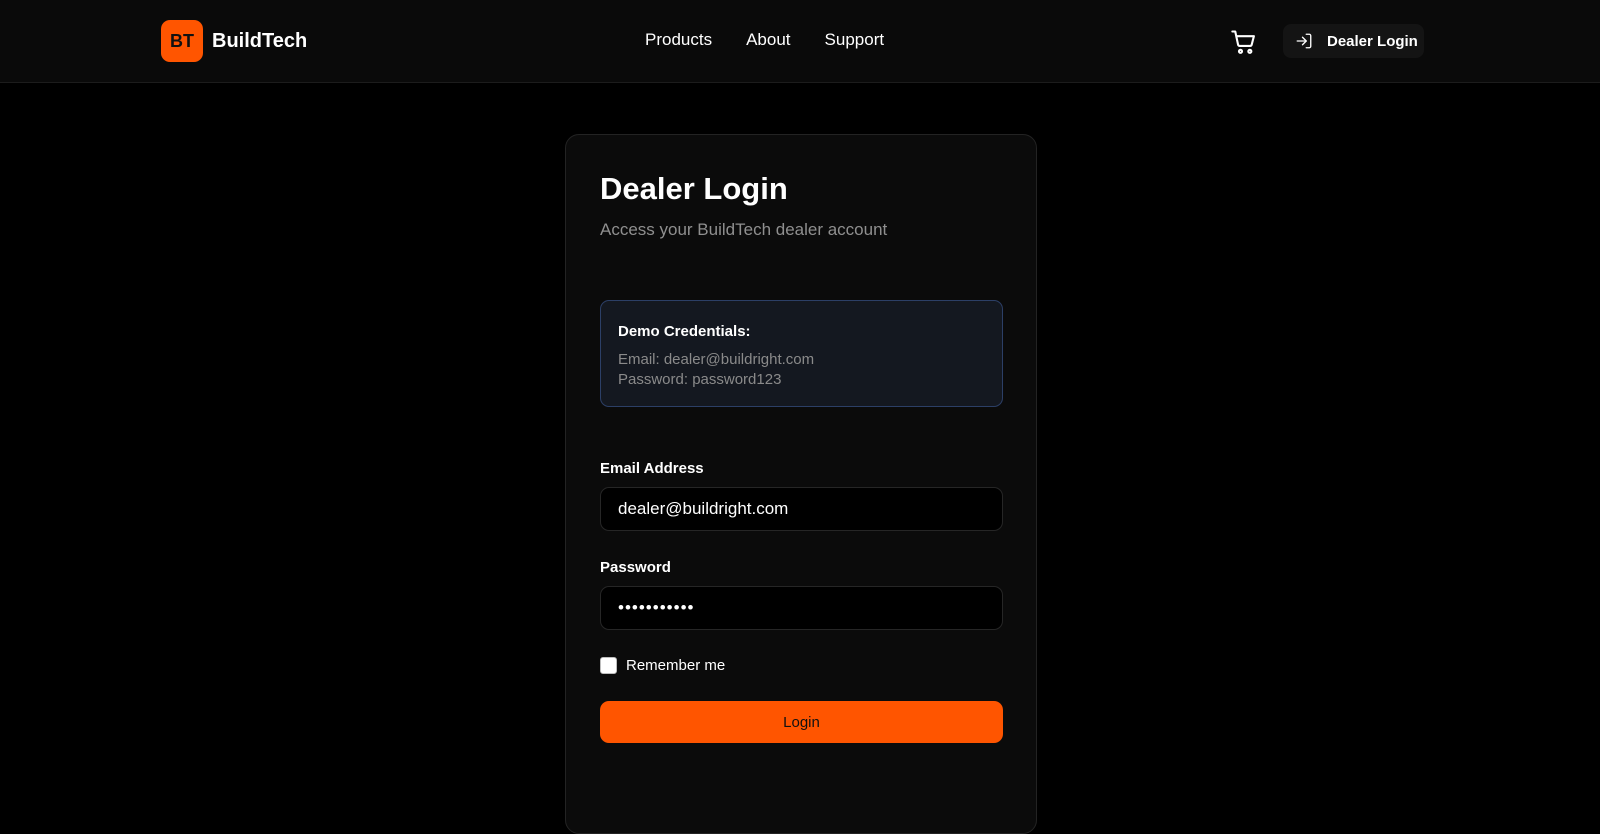  What do you see at coordinates (260, 40) in the screenshot?
I see `brand-name: BuildTech` at bounding box center [260, 40].